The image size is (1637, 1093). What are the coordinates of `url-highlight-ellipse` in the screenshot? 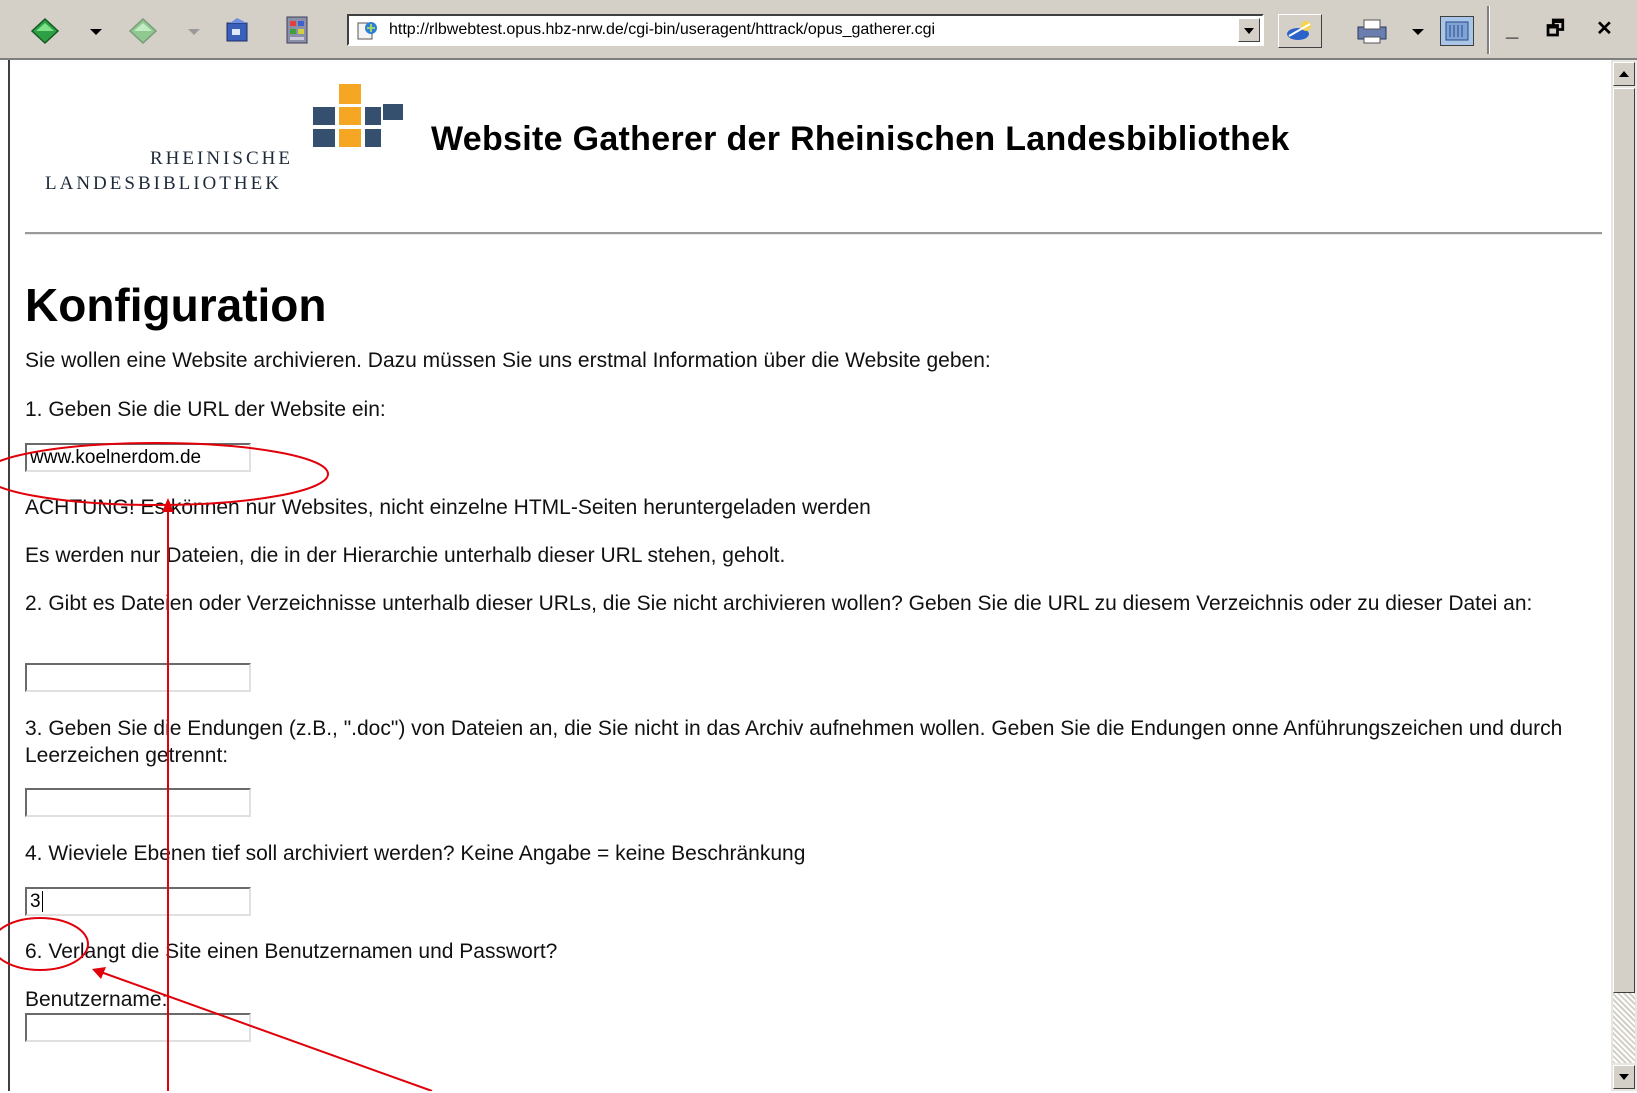 It's located at (164, 474).